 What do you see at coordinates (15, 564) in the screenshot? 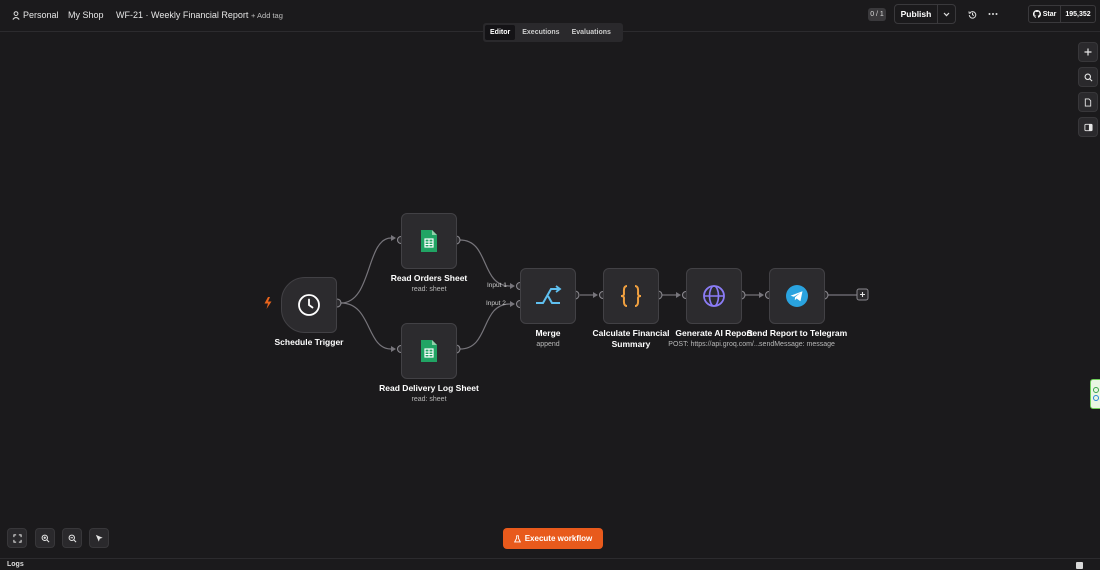
I see `logs-label: Logs` at bounding box center [15, 564].